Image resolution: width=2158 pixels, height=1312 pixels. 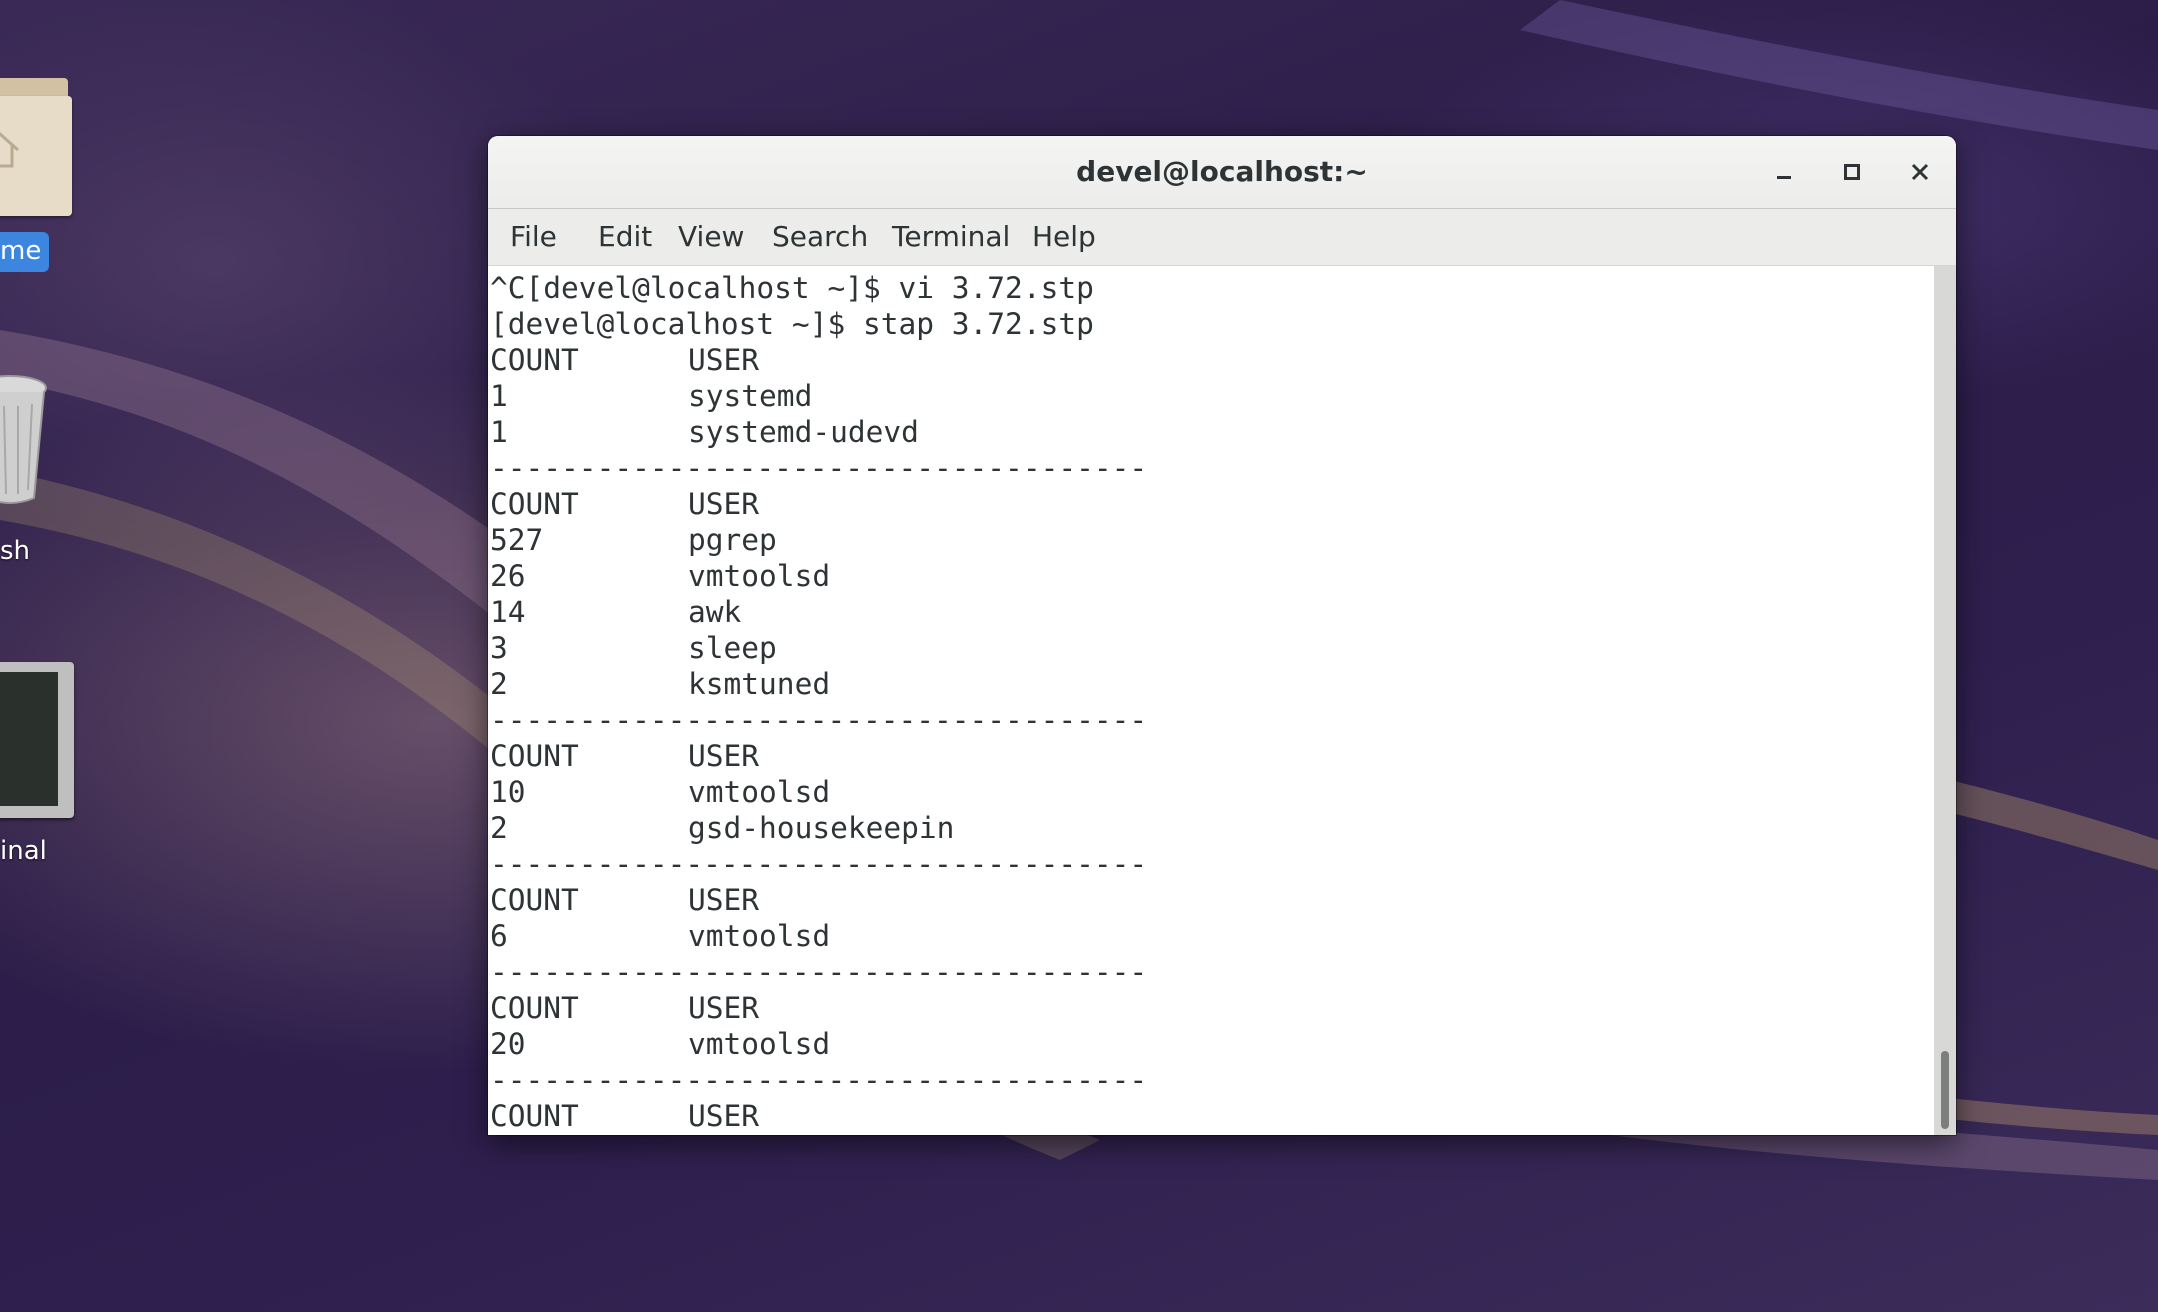 I want to click on count-cell: 3, so click(x=499, y=648).